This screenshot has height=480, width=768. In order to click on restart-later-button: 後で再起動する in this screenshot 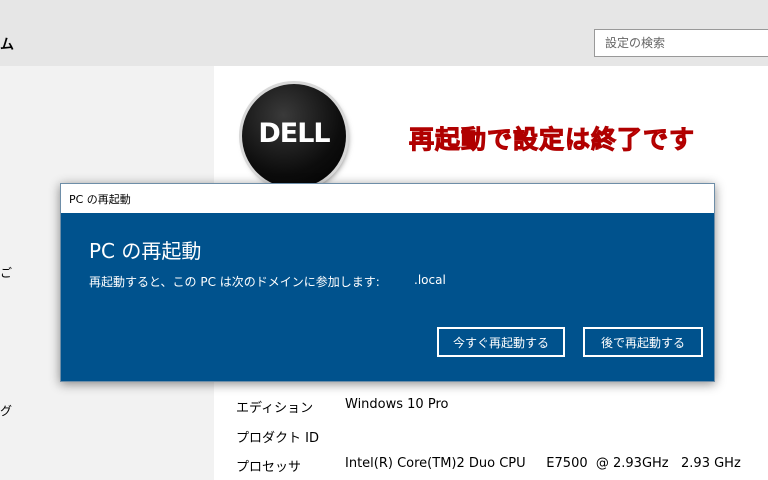, I will do `click(643, 342)`.